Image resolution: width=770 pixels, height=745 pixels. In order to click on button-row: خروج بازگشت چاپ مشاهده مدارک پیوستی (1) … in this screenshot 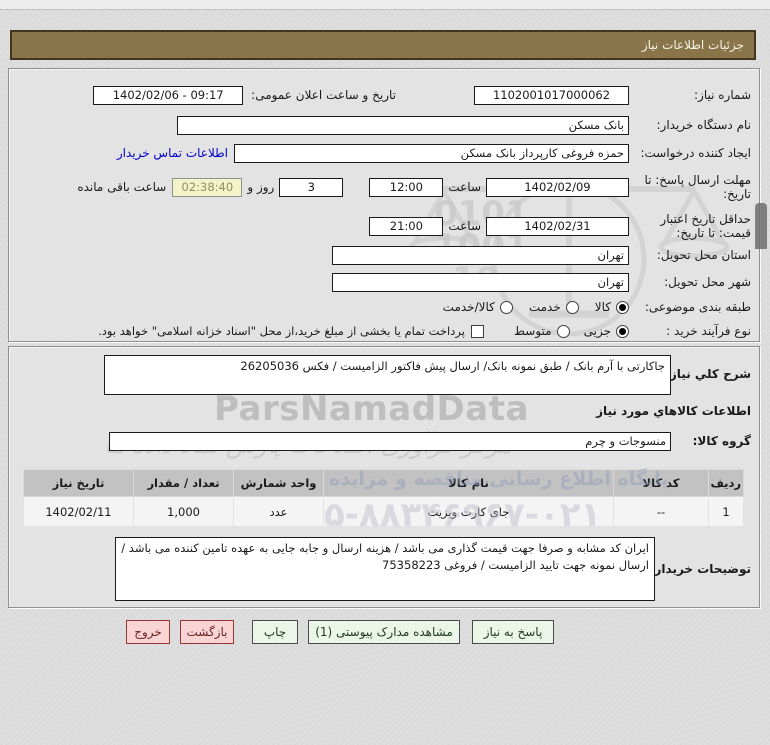, I will do `click(385, 633)`.